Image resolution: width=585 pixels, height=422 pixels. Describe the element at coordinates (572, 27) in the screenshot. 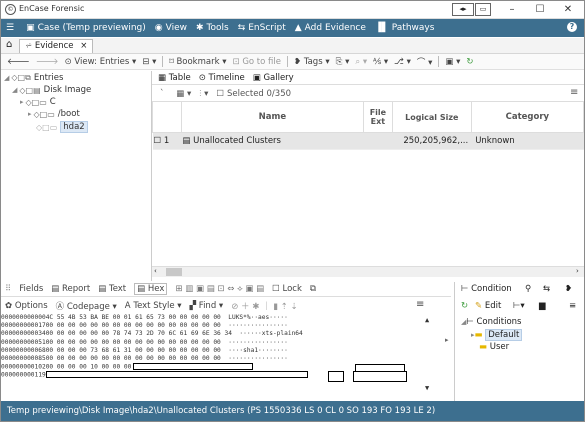

I see `help-icon: ?` at that location.